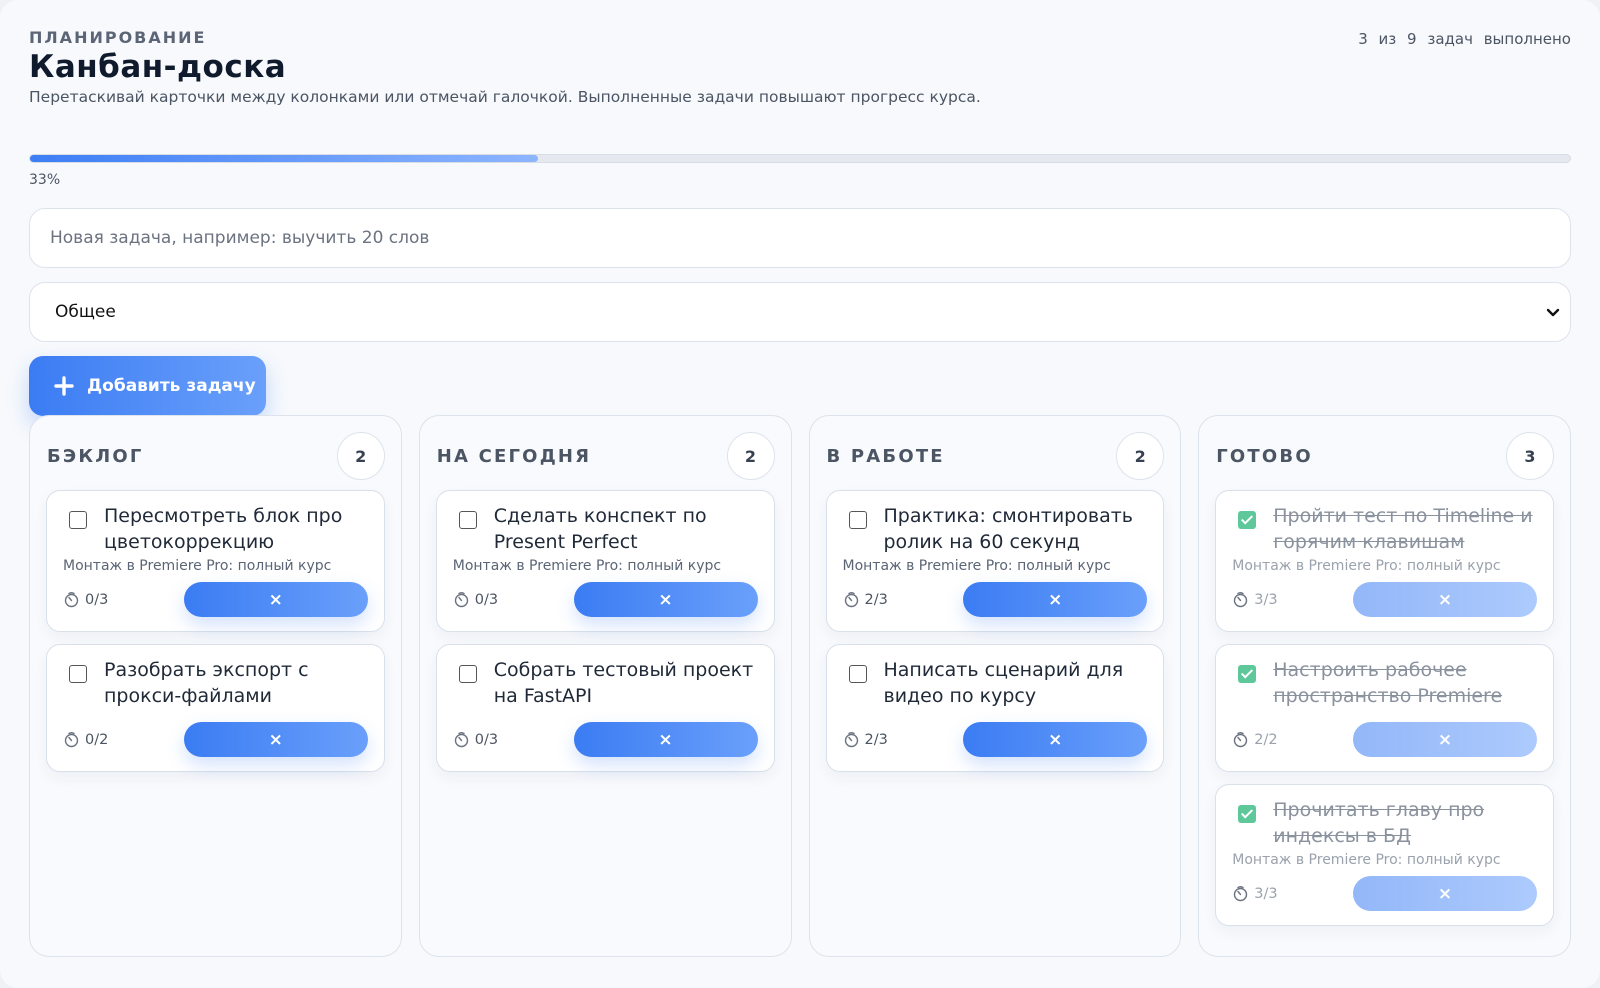 The image size is (1600, 988). I want to click on add-task-button-label: Добавить задачу, so click(171, 386).